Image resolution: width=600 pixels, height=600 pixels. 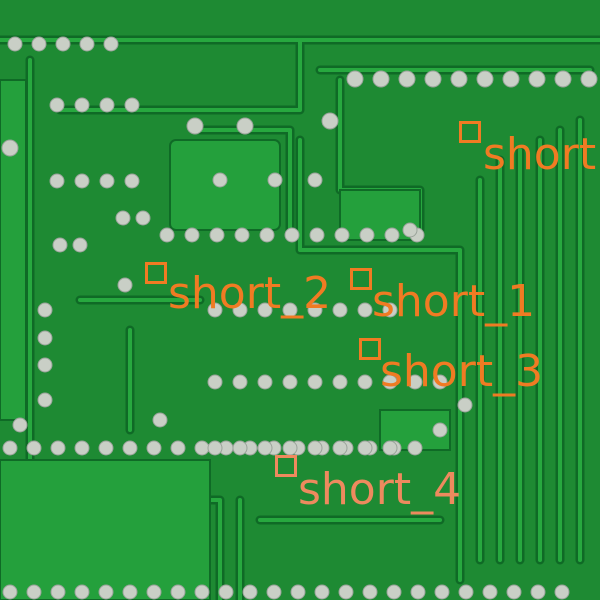 I want to click on defect-label-short-3: short_3, so click(x=462, y=371).